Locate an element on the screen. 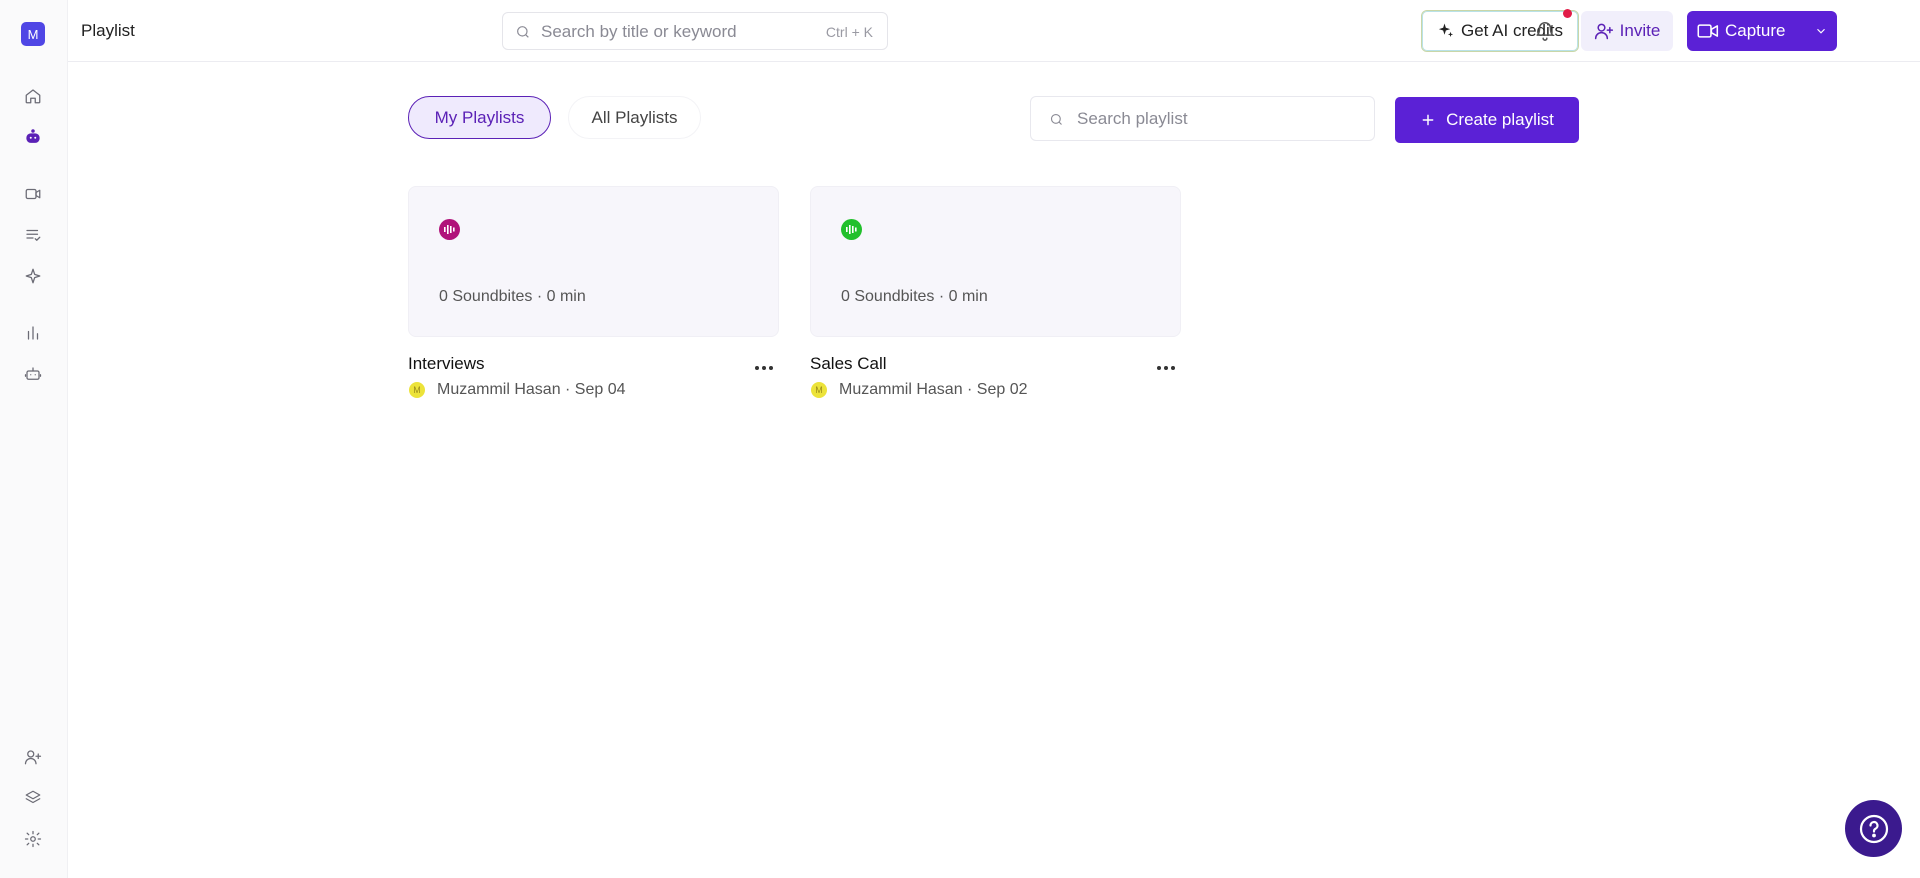 The width and height of the screenshot is (1920, 878). capture-label: Capture is located at coordinates (1755, 30).